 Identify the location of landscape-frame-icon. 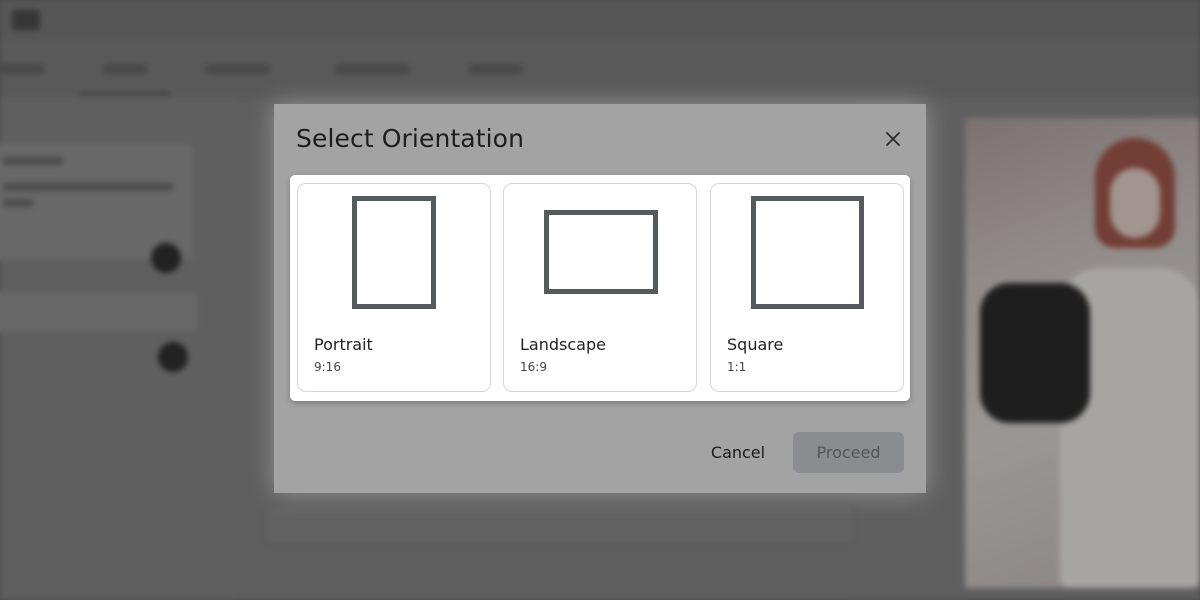
(601, 252).